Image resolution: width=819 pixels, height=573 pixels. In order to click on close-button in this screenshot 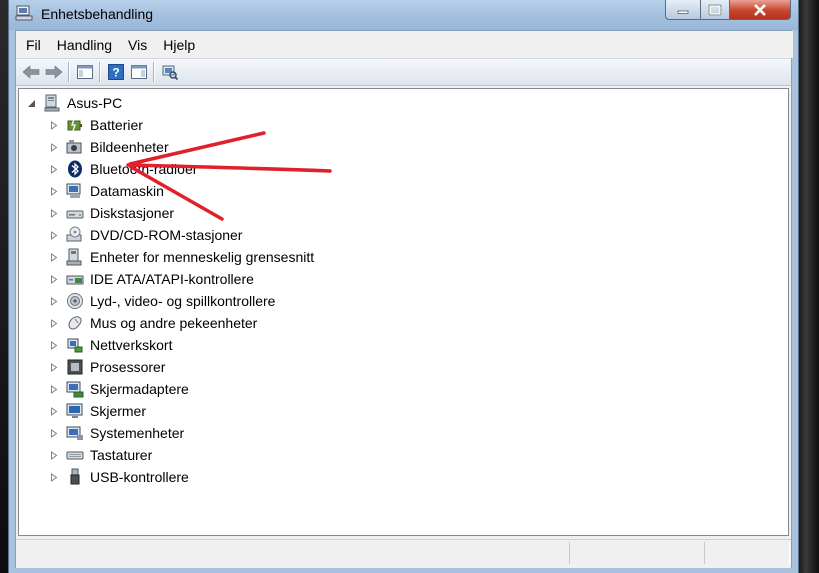, I will do `click(760, 10)`.